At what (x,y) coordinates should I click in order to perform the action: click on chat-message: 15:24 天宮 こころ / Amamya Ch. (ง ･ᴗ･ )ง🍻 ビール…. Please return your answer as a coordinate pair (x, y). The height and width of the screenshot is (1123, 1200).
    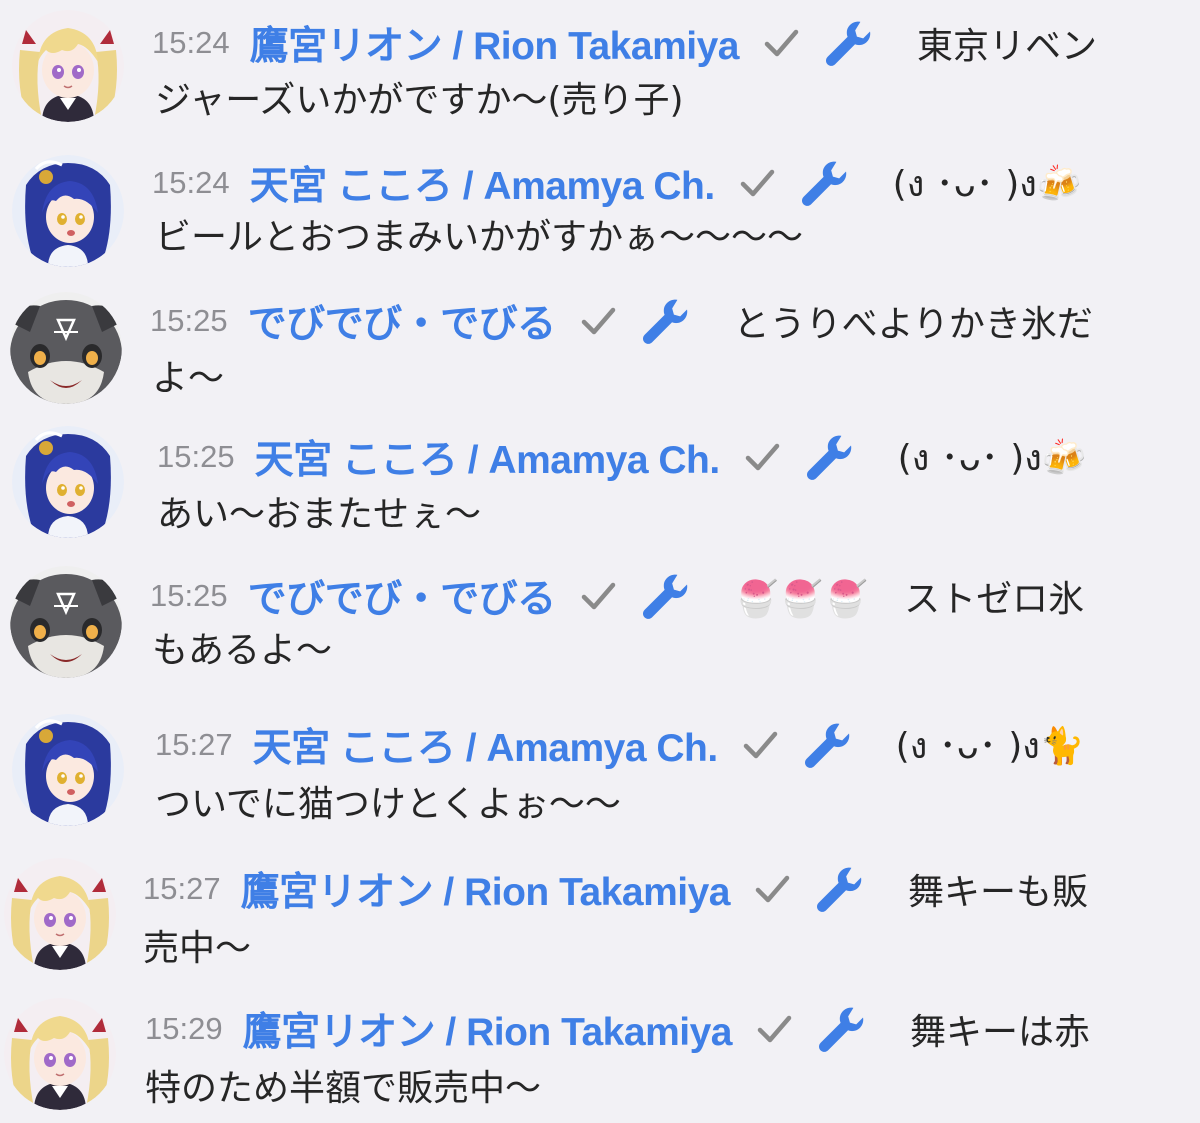
    Looking at the image, I should click on (600, 215).